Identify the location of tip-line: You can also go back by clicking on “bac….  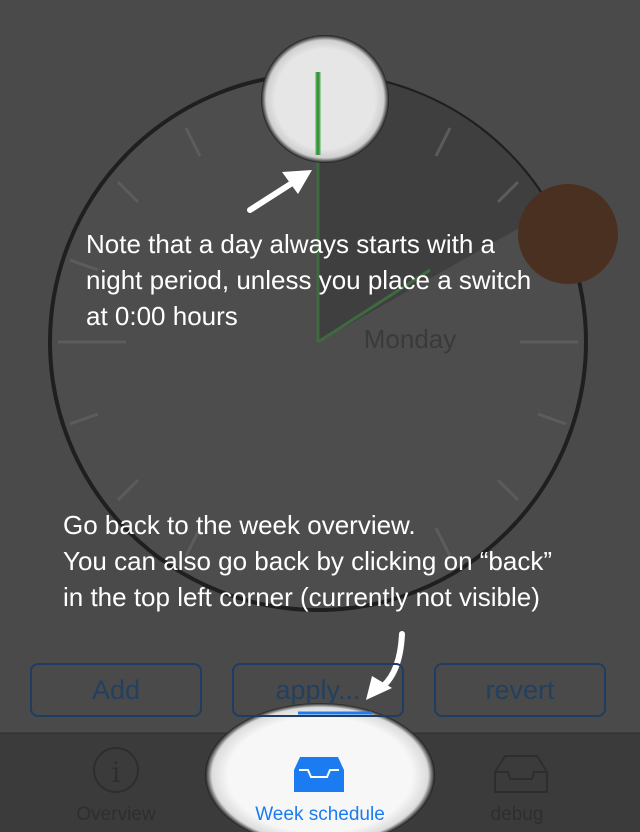
(307, 561).